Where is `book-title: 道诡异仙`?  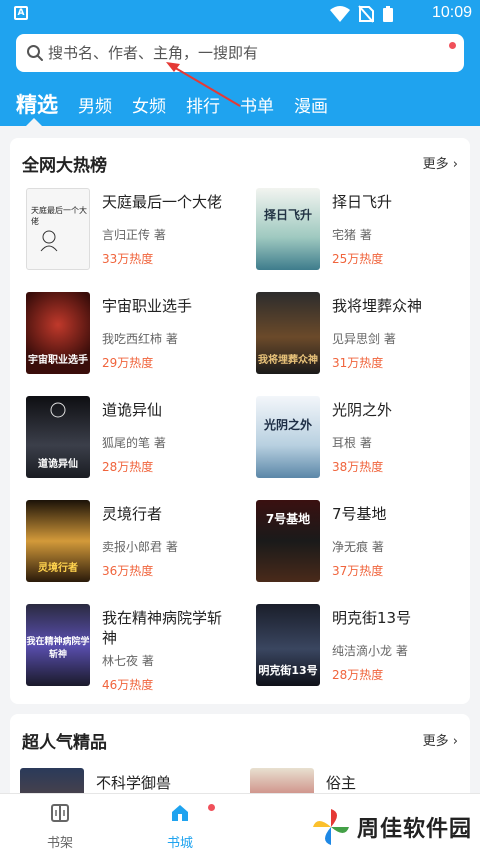
book-title: 道诡异仙 is located at coordinates (132, 410).